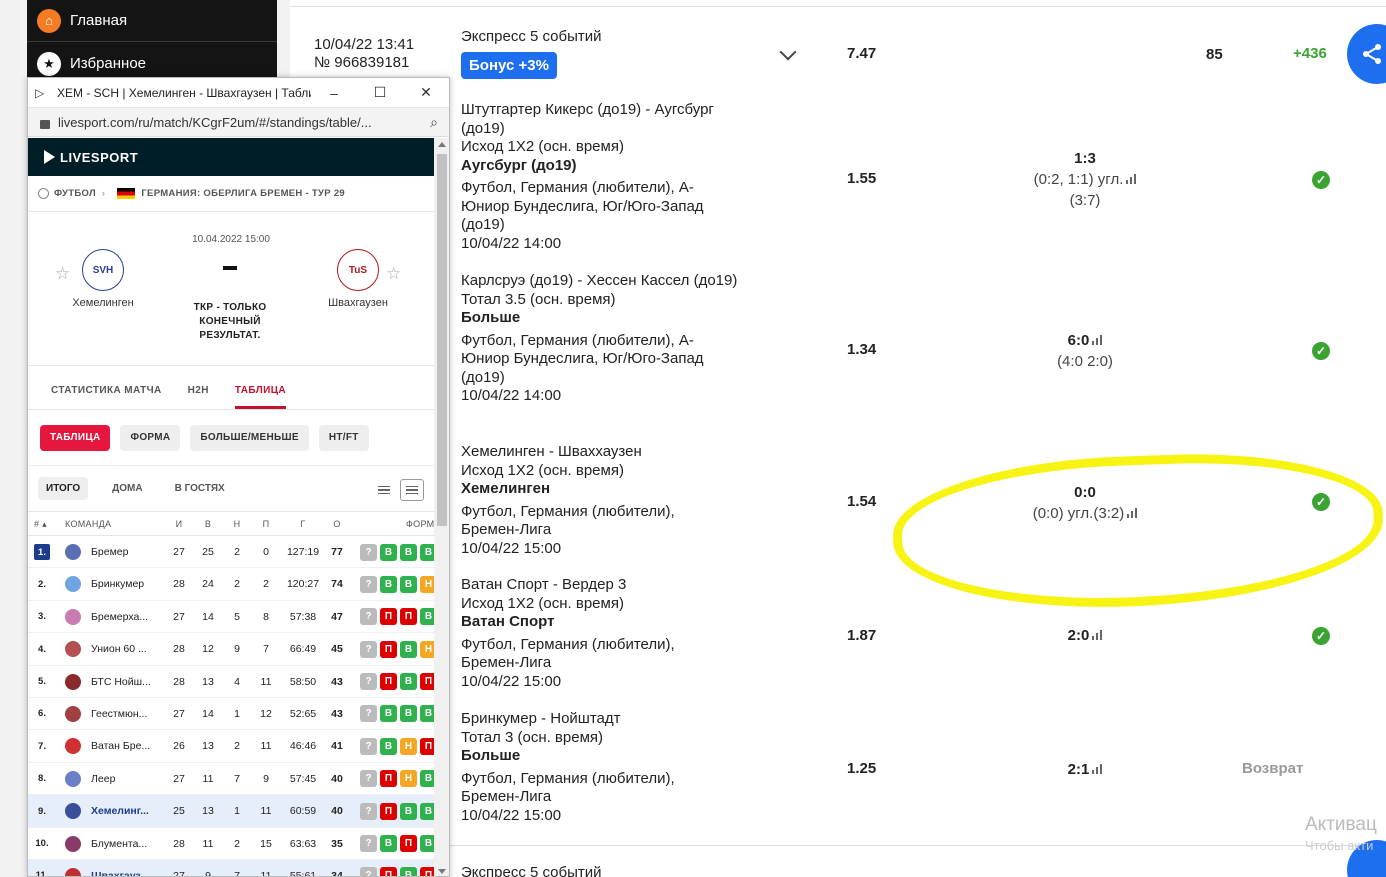 Image resolution: width=1386 pixels, height=877 pixels. I want to click on brand-name: LIVESPORT, so click(99, 157).